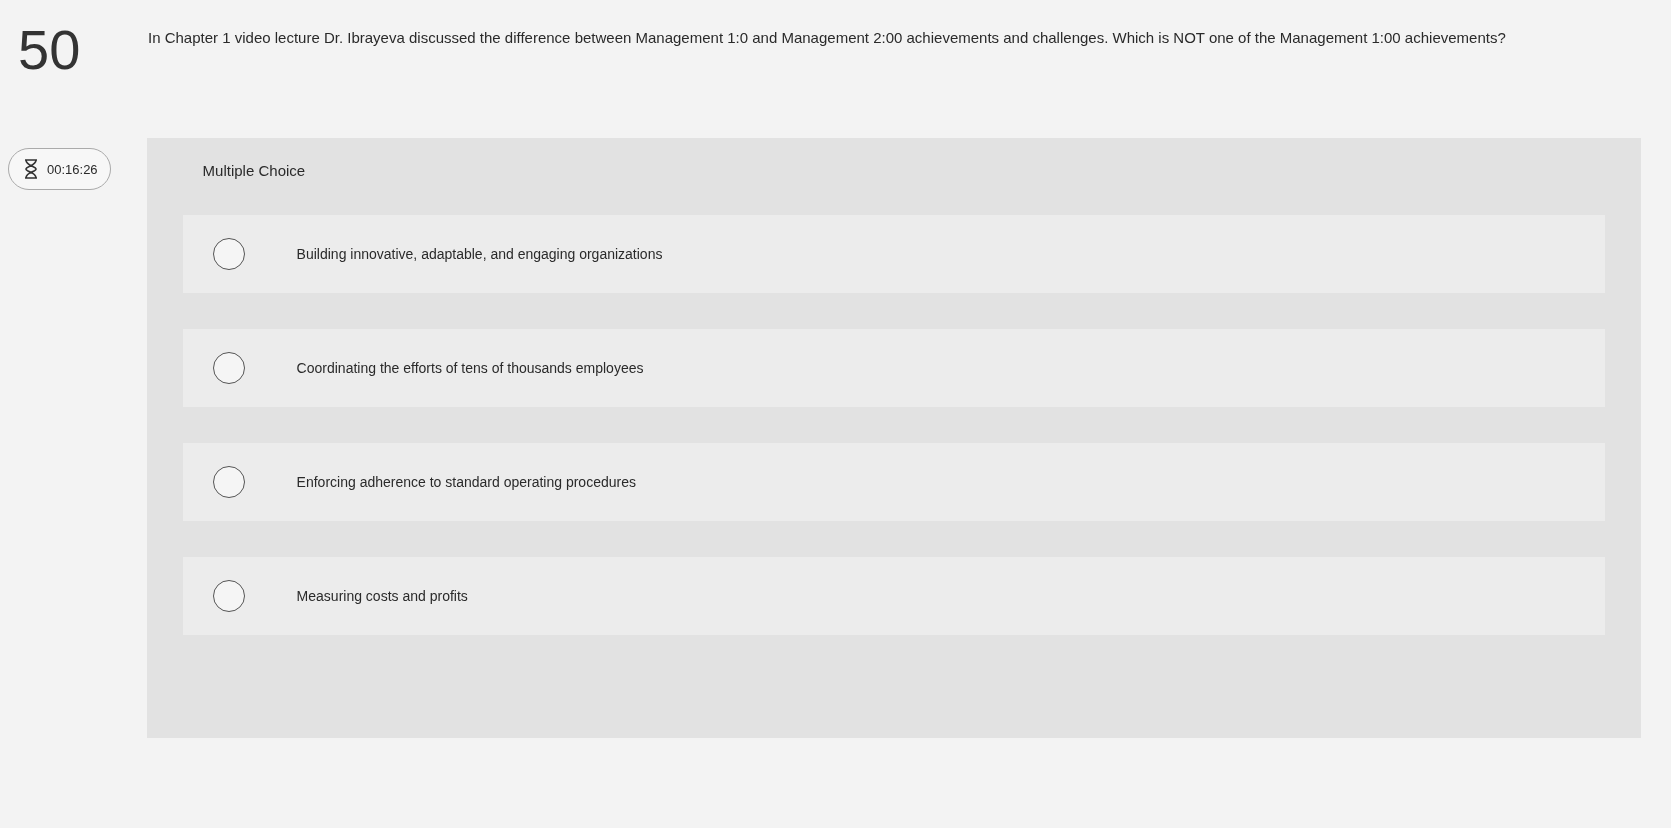  What do you see at coordinates (893, 482) in the screenshot?
I see `answer-option: Enforcing adherence to standard operating procedures` at bounding box center [893, 482].